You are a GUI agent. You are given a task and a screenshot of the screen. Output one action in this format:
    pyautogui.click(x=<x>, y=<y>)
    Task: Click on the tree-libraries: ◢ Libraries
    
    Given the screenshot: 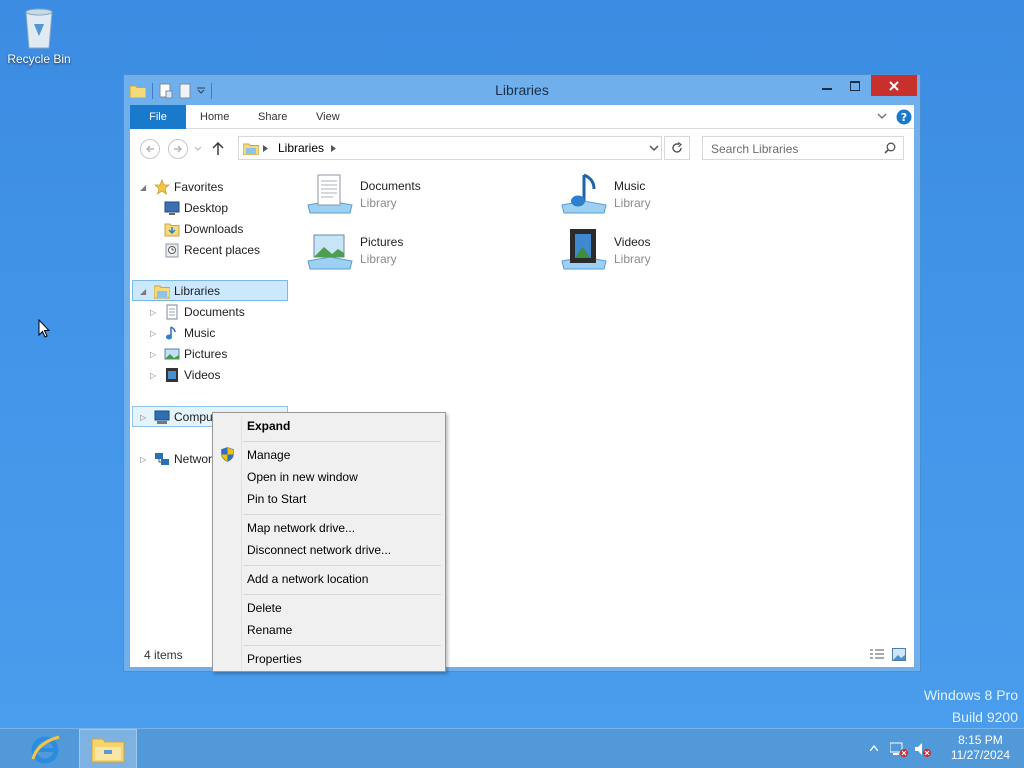 What is the action you would take?
    pyautogui.click(x=180, y=291)
    